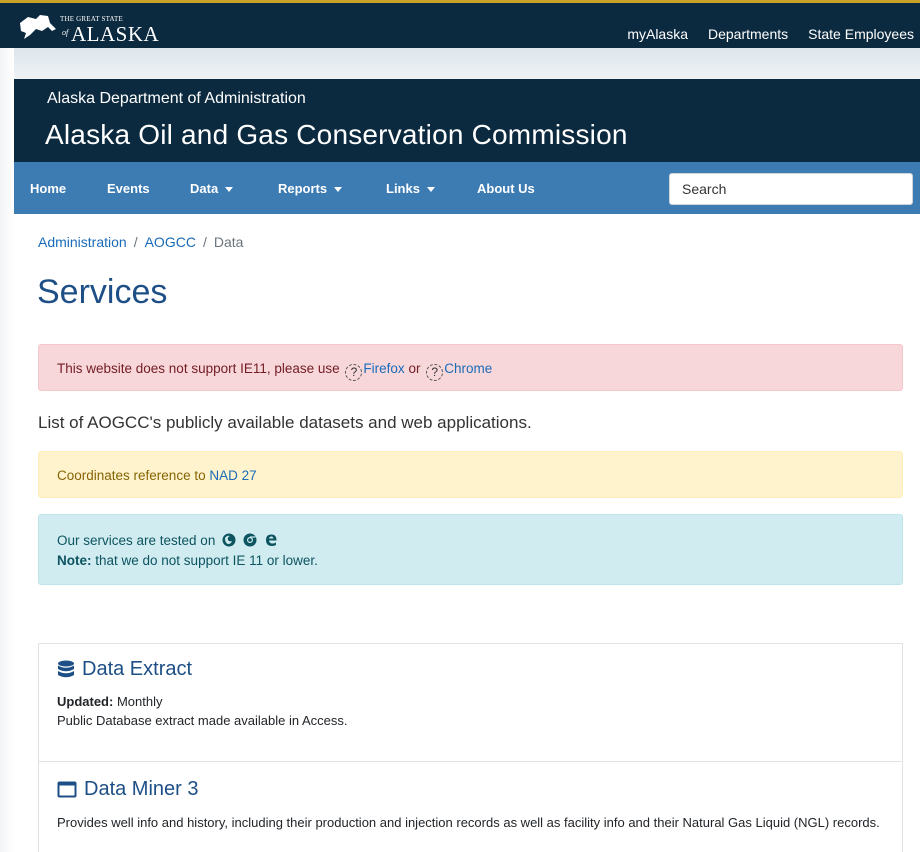  I want to click on nav-data-label: Data, so click(204, 188).